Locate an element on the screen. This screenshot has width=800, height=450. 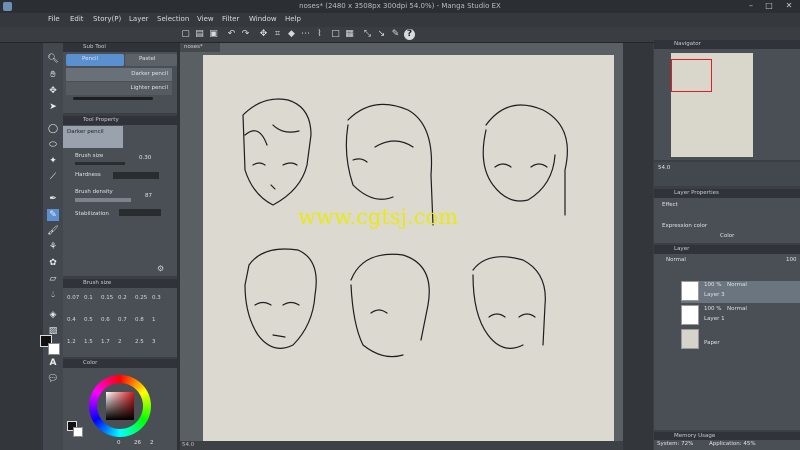
pencil-tab-label: Pencil is located at coordinates (90, 59).